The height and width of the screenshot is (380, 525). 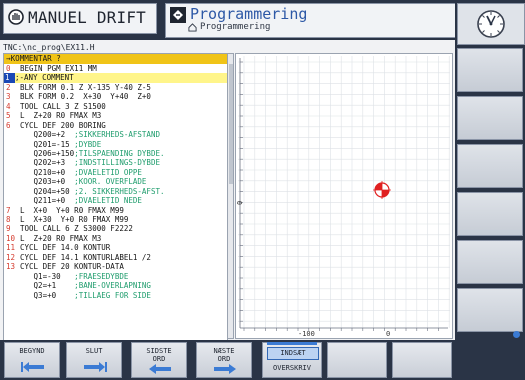 I want to click on program-line: 1 ;-ANY COMMENT, so click(x=115, y=78).